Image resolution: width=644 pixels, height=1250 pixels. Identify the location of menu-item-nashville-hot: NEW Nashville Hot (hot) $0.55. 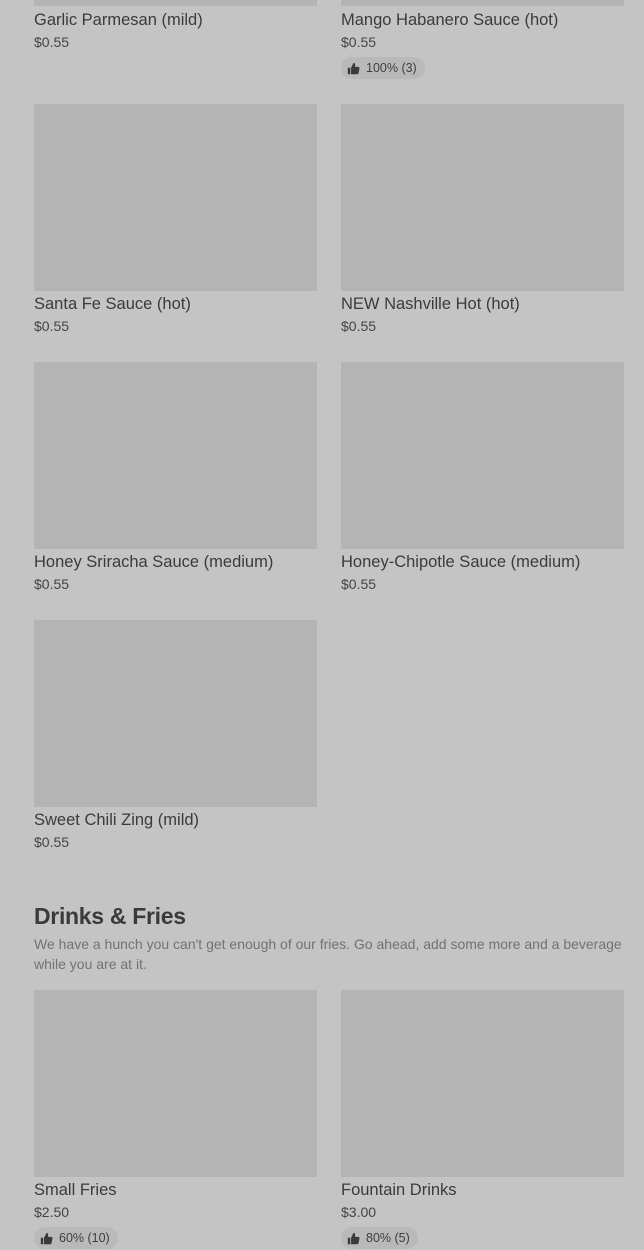
(482, 219).